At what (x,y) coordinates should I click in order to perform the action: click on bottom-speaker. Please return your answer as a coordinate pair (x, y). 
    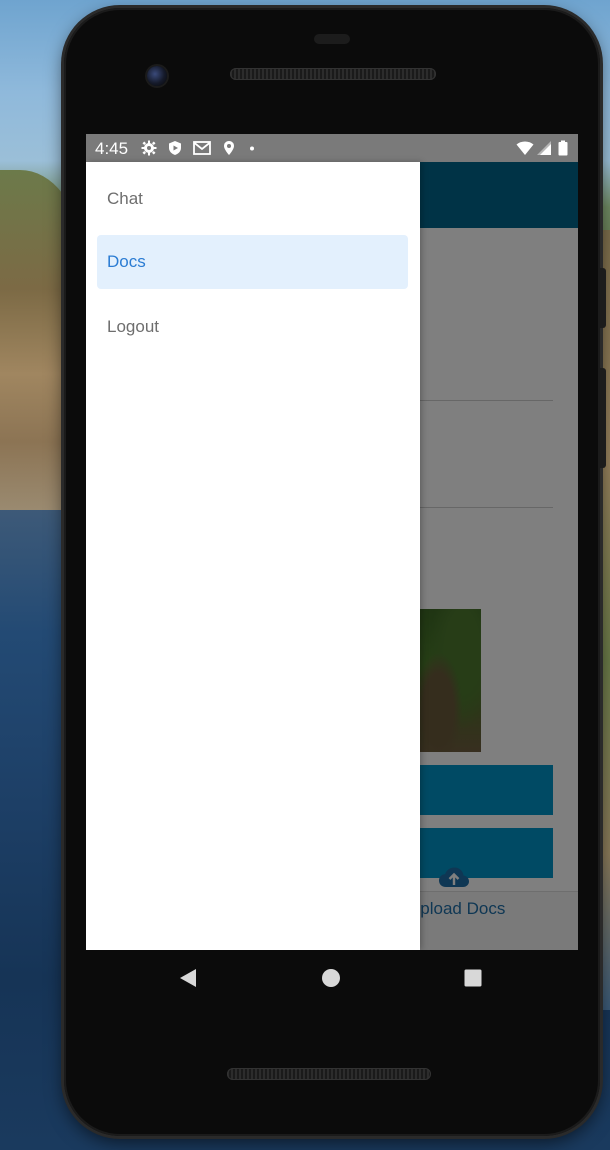
    Looking at the image, I should click on (329, 1074).